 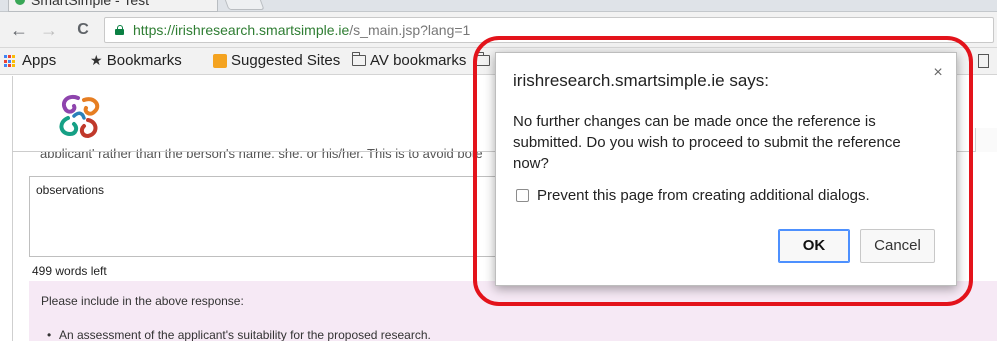 What do you see at coordinates (286, 60) in the screenshot?
I see `bookmark-label: Suggested Sites` at bounding box center [286, 60].